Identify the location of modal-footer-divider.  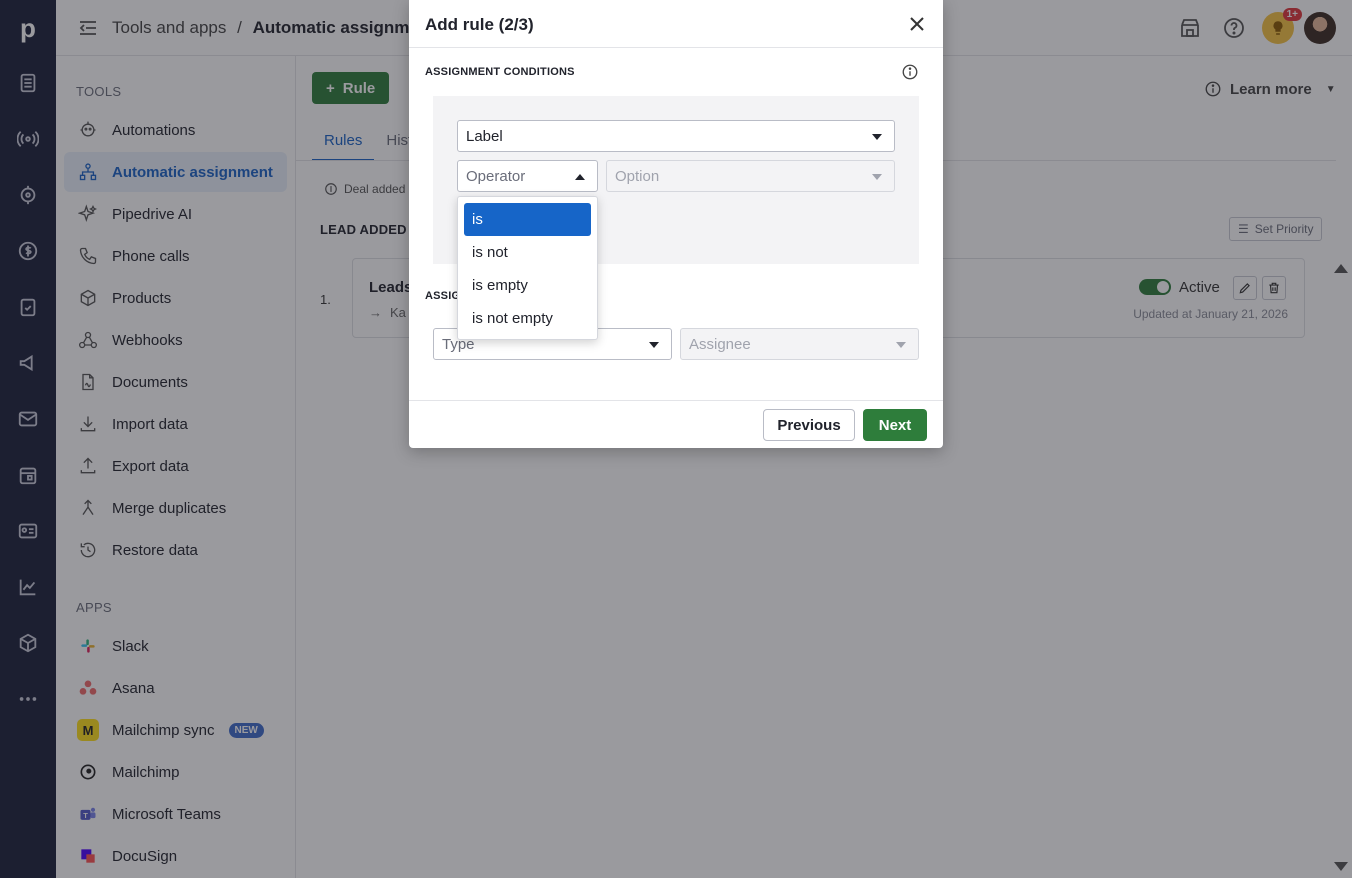
(676, 400).